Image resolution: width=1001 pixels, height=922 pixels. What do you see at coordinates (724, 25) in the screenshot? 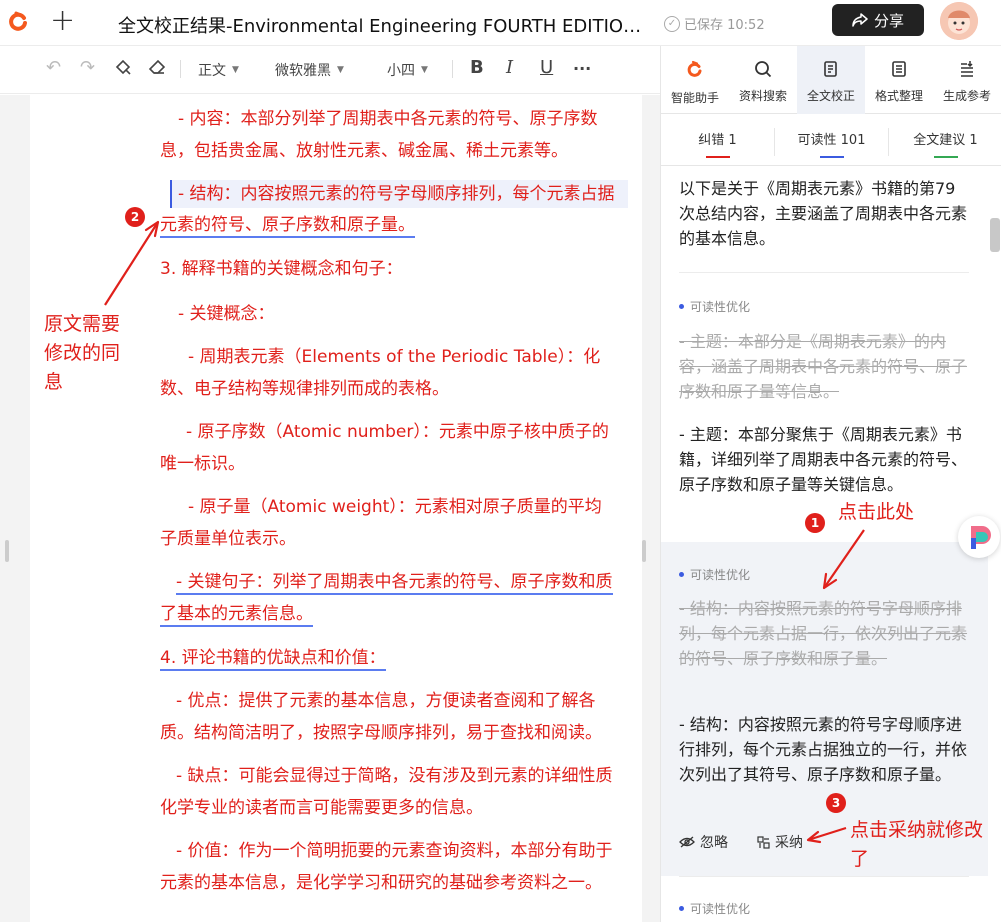
I see `save-status-label: 已保存 10:52` at bounding box center [724, 25].